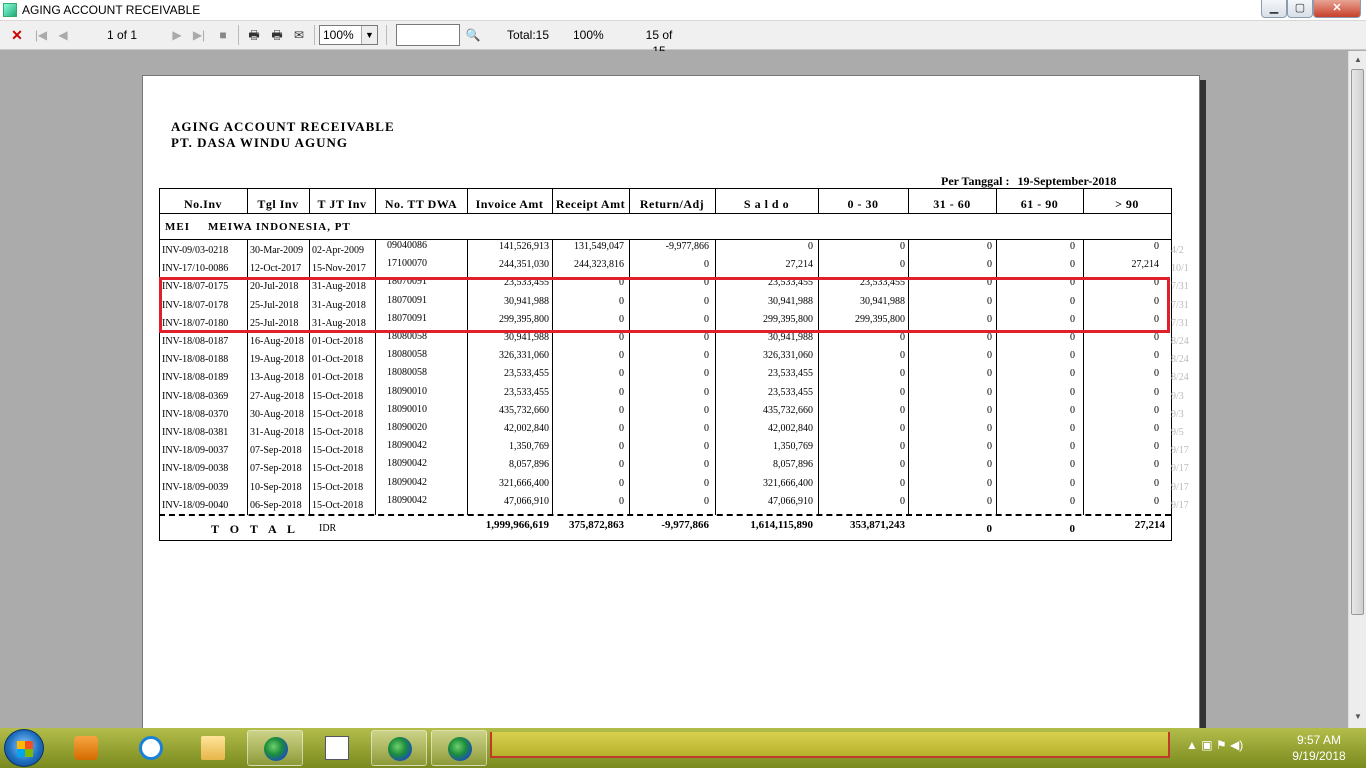 This screenshot has width=1366, height=768. I want to click on invoice-amount: 244,351,030, so click(524, 265).